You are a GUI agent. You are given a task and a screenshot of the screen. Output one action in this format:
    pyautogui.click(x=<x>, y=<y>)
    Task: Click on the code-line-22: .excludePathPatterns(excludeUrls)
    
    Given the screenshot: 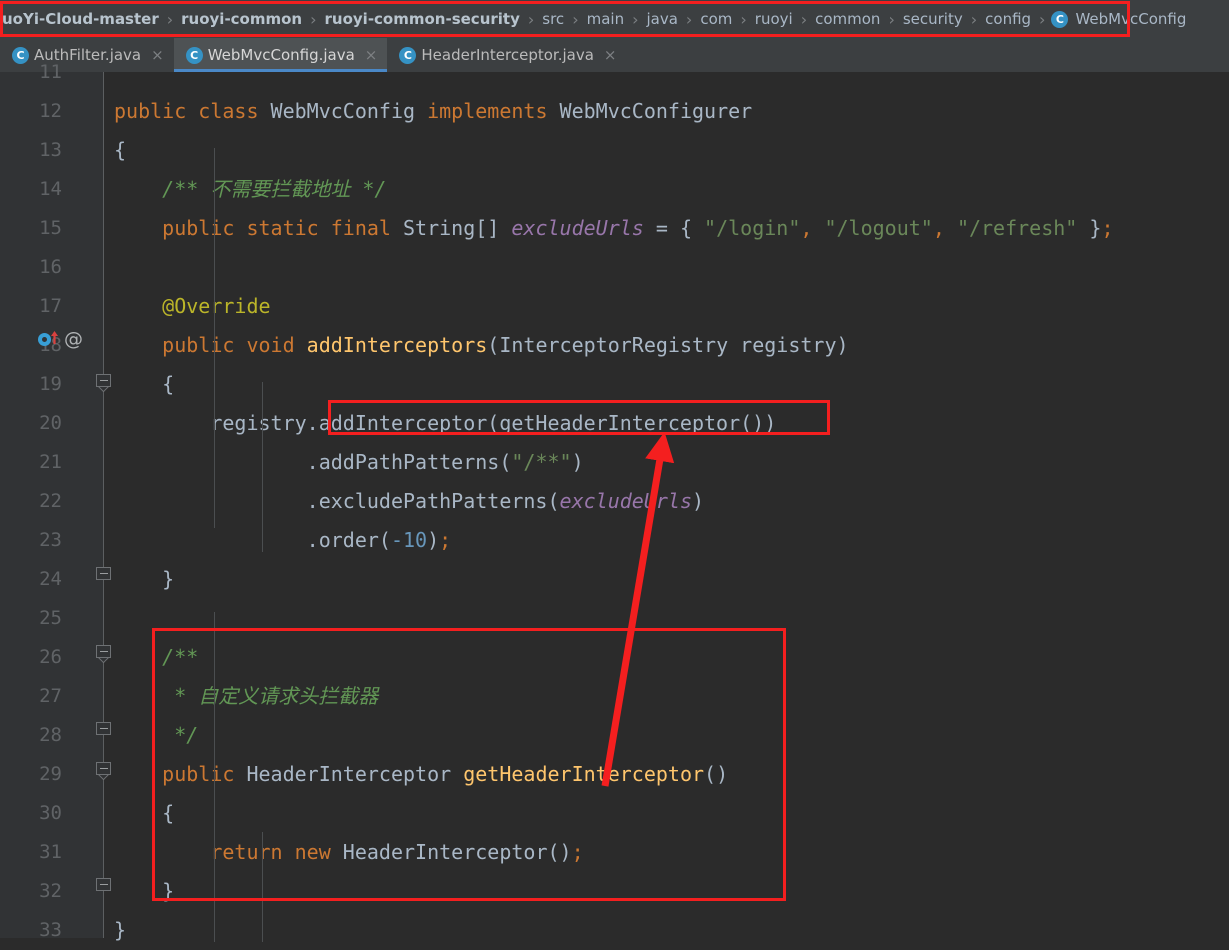 What is the action you would take?
    pyautogui.click(x=666, y=501)
    